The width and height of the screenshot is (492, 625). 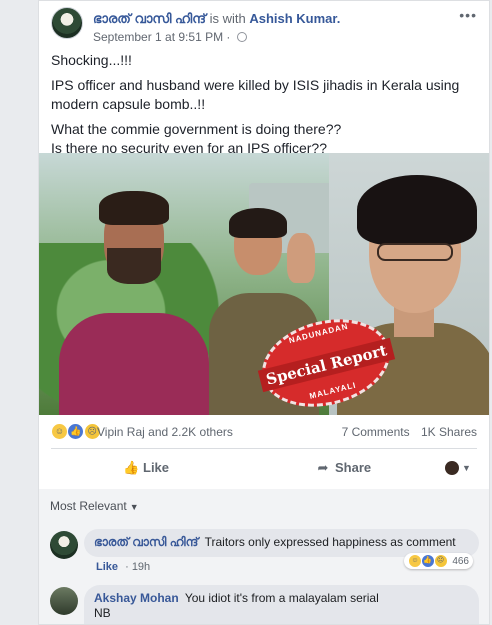 I want to click on comment-sort-dropdown: Most Relevant ▼, so click(x=94, y=506).